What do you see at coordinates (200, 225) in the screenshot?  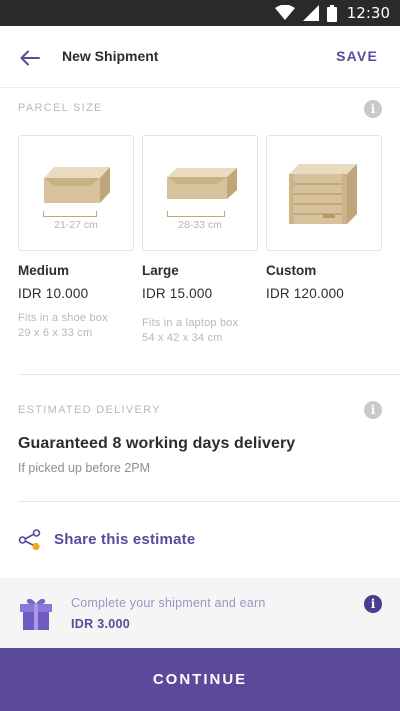 I see `size-measure-label: 28-33 cm` at bounding box center [200, 225].